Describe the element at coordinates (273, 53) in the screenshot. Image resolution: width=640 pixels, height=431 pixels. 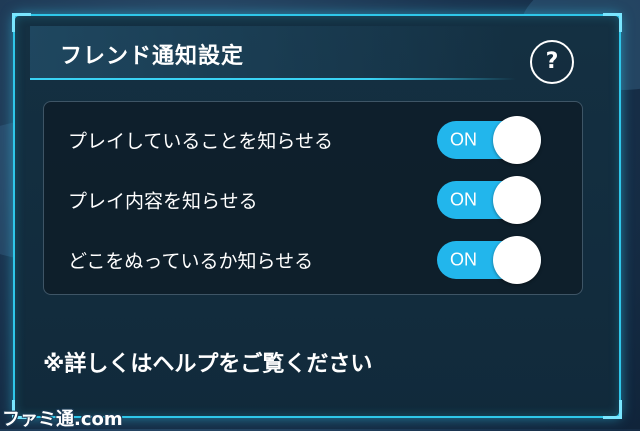
I see `panel-header: フレンド通知設定` at that location.